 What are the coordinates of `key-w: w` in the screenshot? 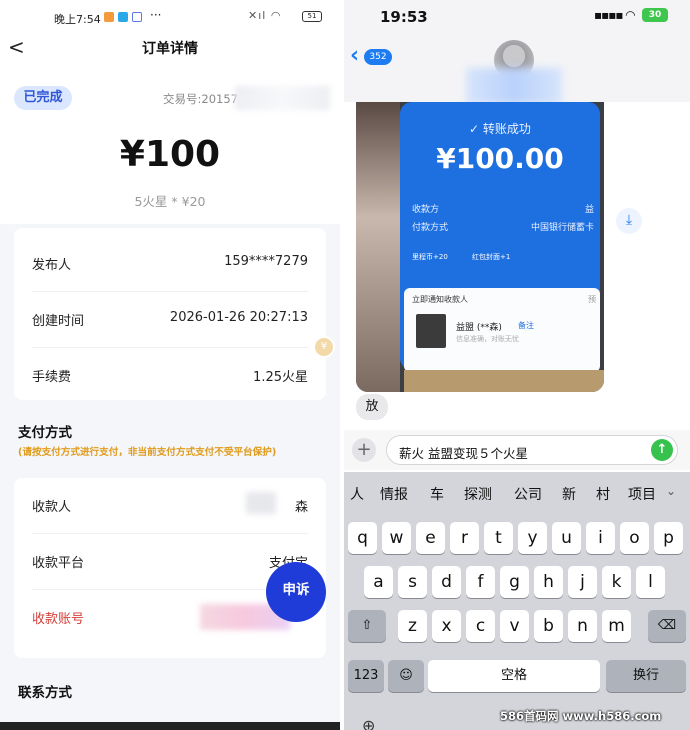 It's located at (396, 538).